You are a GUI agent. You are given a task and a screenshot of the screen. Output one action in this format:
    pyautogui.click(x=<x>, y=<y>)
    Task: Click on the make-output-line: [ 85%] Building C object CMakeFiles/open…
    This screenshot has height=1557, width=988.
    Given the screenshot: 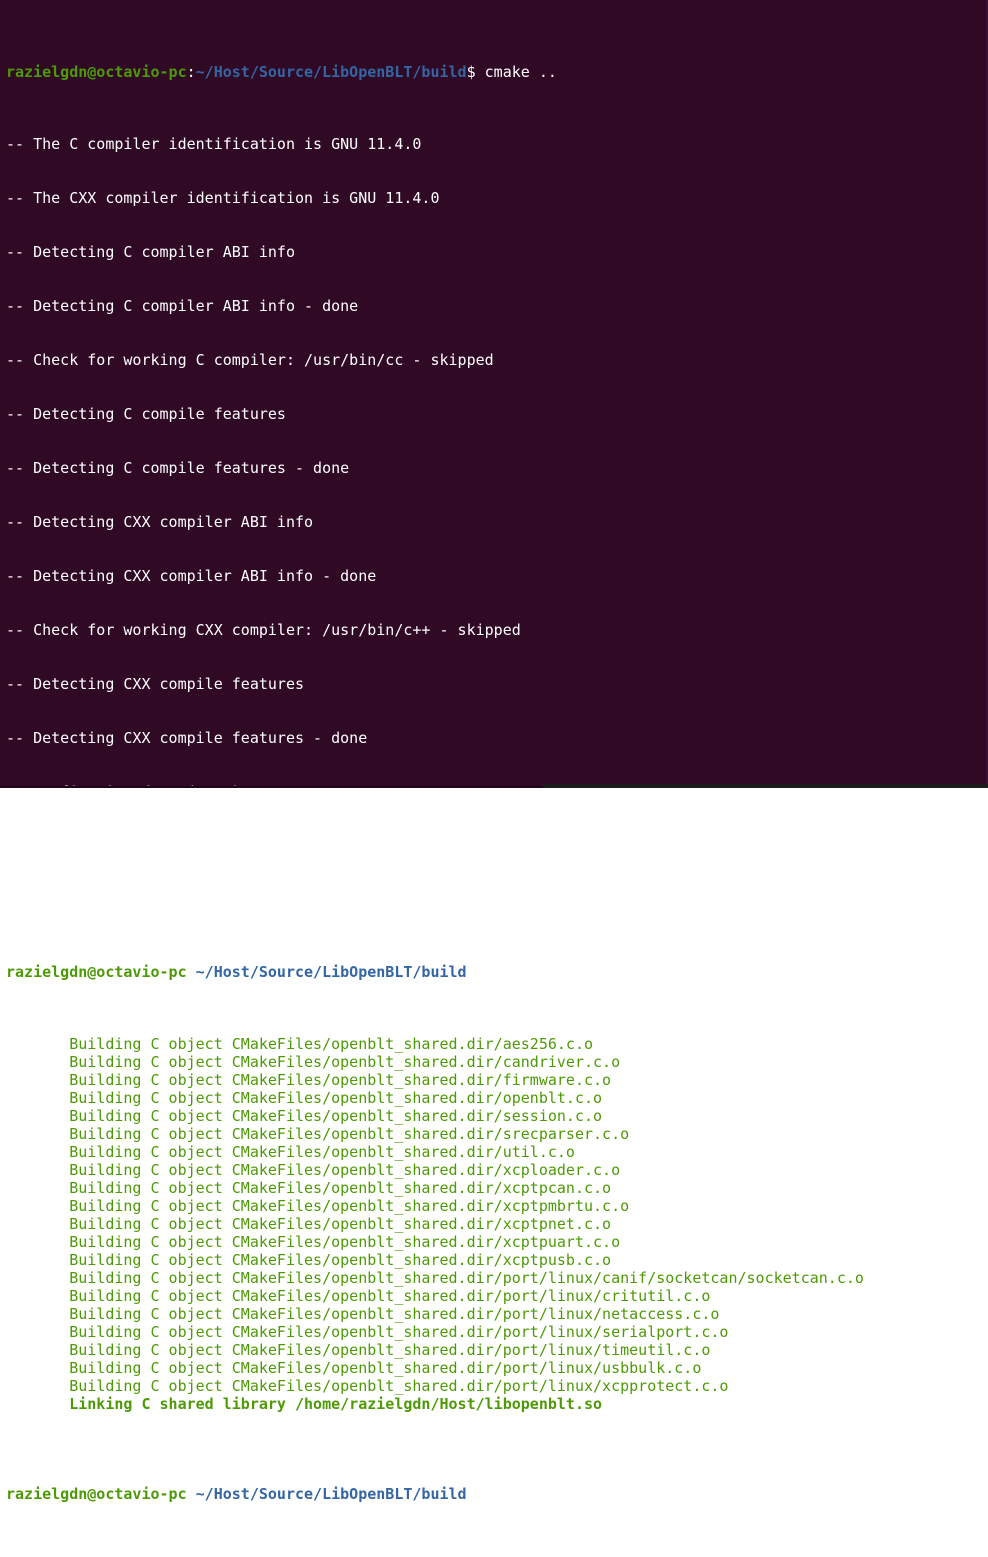 What is the action you would take?
    pyautogui.click(x=494, y=1350)
    